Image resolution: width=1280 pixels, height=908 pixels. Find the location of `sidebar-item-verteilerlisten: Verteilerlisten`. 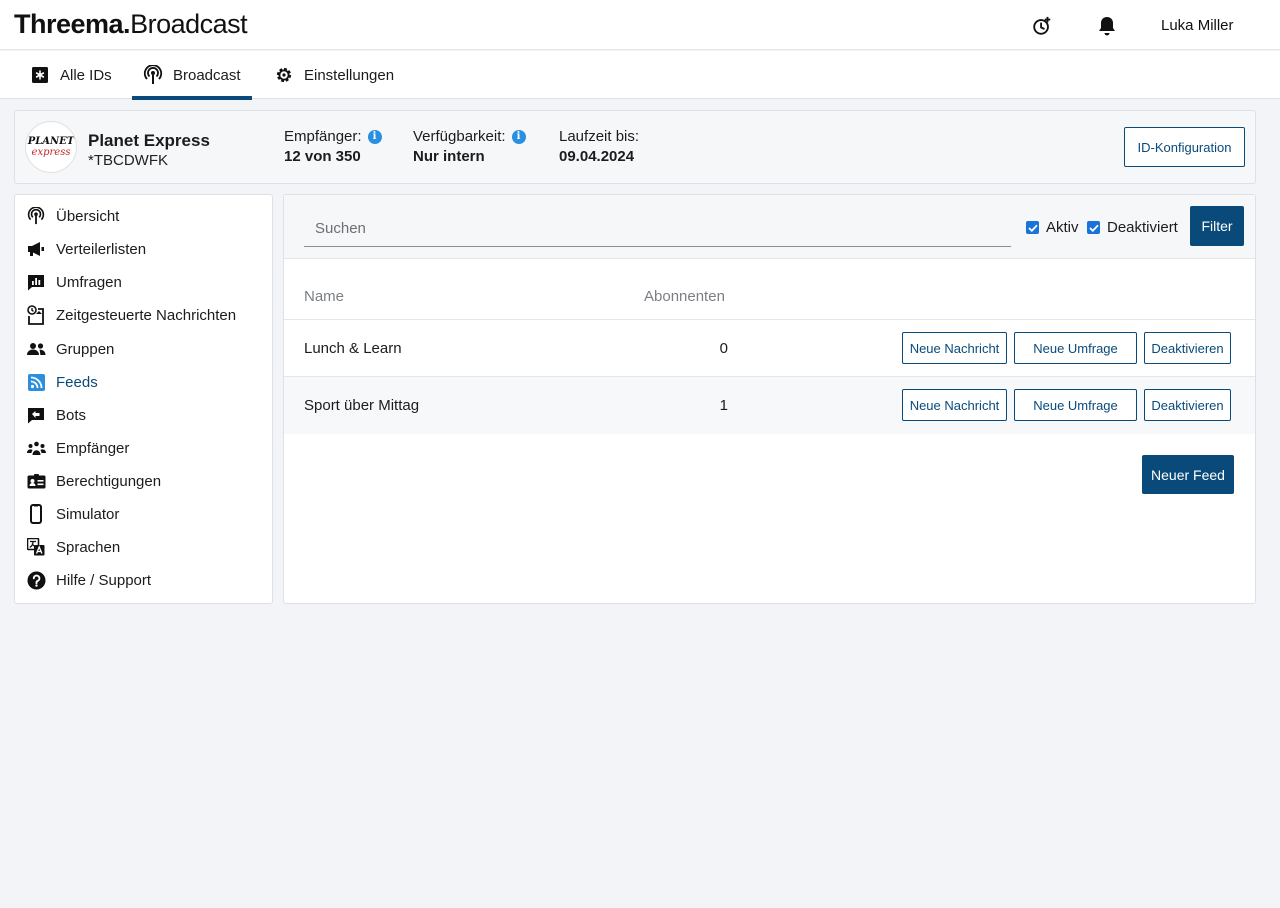

sidebar-item-verteilerlisten: Verteilerlisten is located at coordinates (143, 249).